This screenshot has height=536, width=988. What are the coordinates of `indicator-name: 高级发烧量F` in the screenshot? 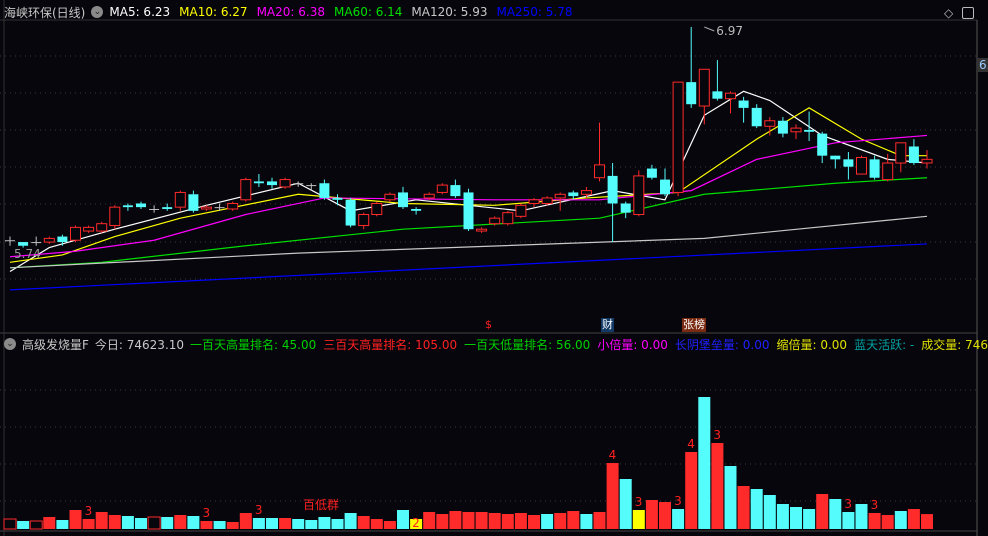 It's located at (55, 344).